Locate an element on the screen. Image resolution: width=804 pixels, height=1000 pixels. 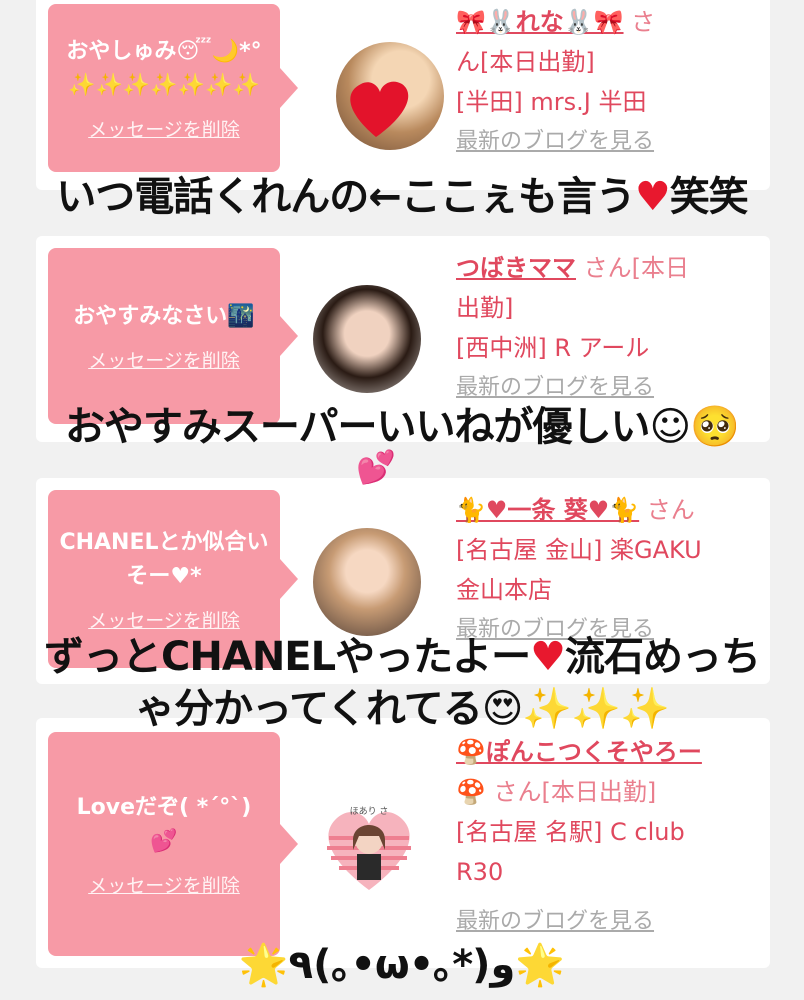
cast-info: 🎀🐰れな🐰🎀 さ ん[本日出勤] [半田] mrs.J 半田 最新のブログを見る is located at coordinates (606, 82).